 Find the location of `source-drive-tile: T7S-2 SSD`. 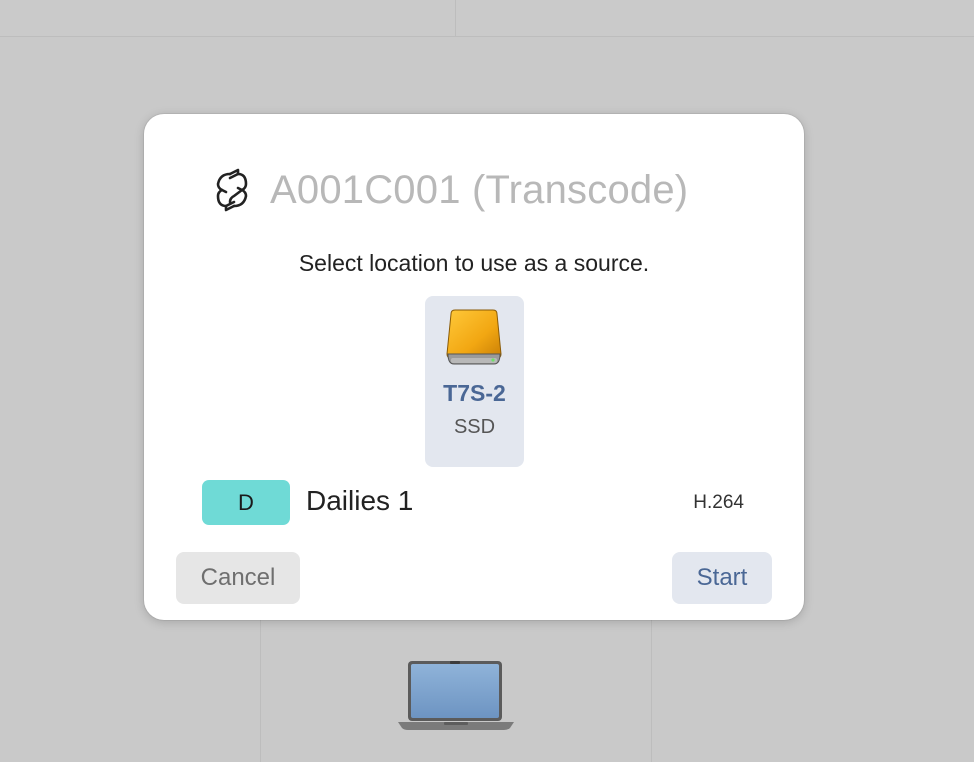

source-drive-tile: T7S-2 SSD is located at coordinates (474, 381).